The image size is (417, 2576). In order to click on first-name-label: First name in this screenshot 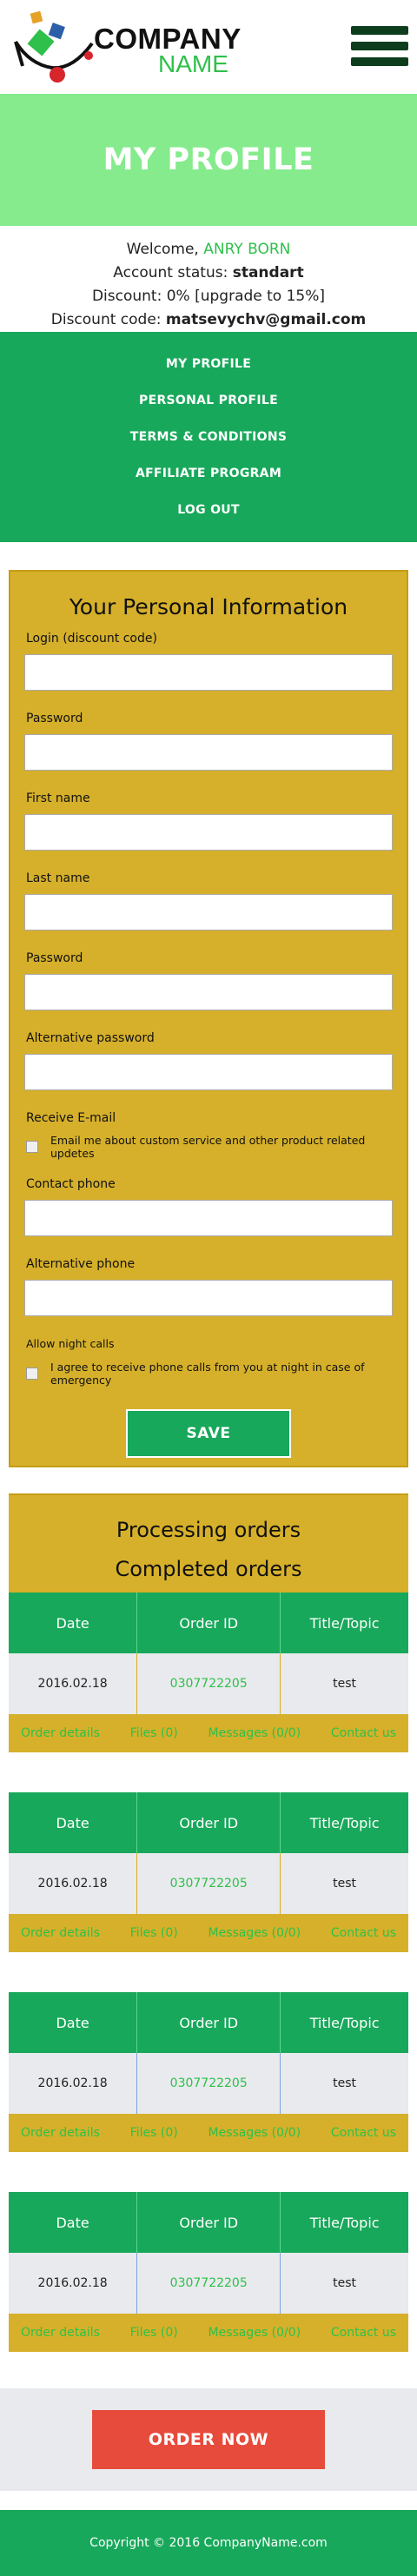, I will do `click(58, 798)`.